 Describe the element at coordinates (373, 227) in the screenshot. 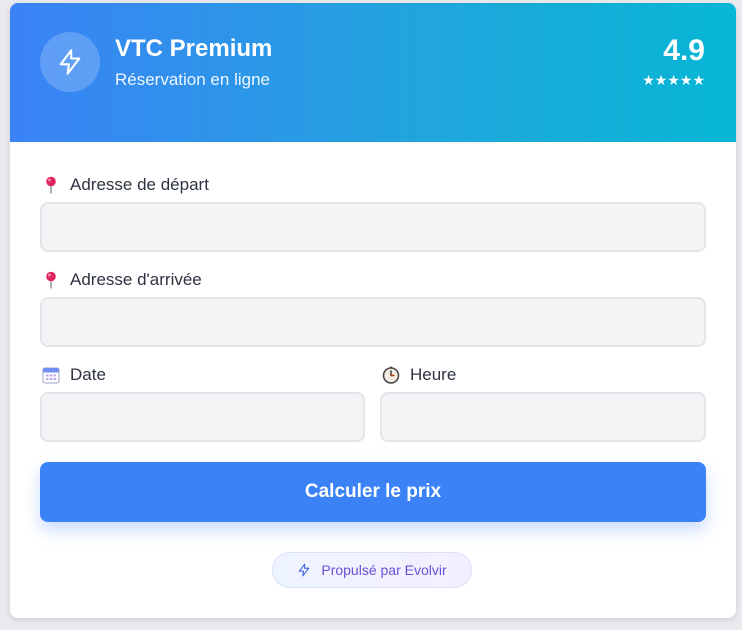

I see `departure-address-input` at that location.